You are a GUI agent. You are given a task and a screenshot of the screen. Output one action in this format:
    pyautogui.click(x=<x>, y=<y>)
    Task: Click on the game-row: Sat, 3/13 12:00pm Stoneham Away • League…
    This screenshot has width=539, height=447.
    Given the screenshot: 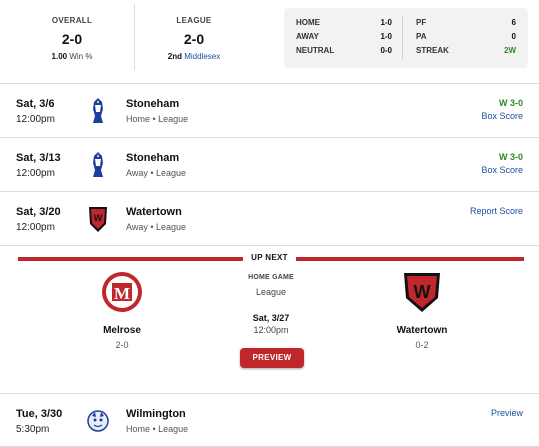 What is the action you would take?
    pyautogui.click(x=269, y=165)
    